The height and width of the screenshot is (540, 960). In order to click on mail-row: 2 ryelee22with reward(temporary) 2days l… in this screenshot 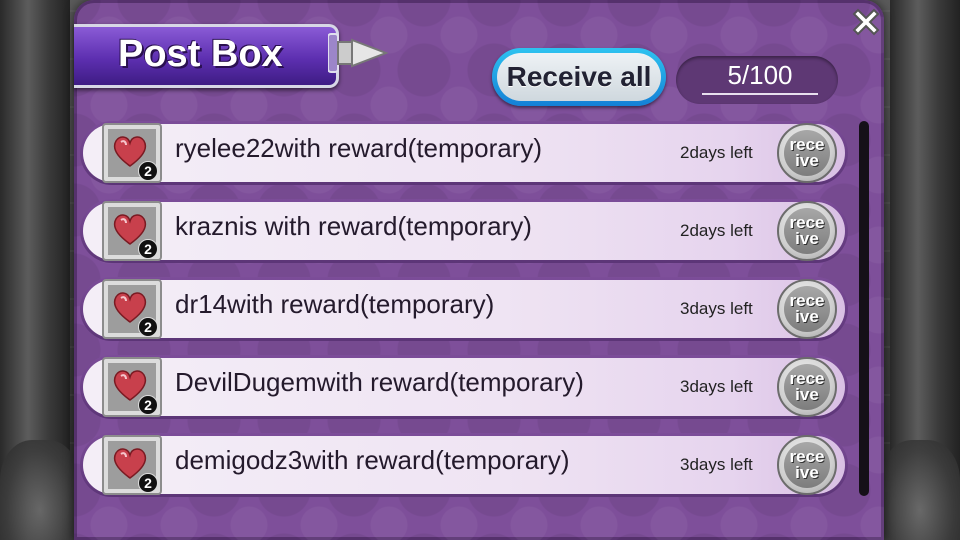, I will do `click(464, 153)`.